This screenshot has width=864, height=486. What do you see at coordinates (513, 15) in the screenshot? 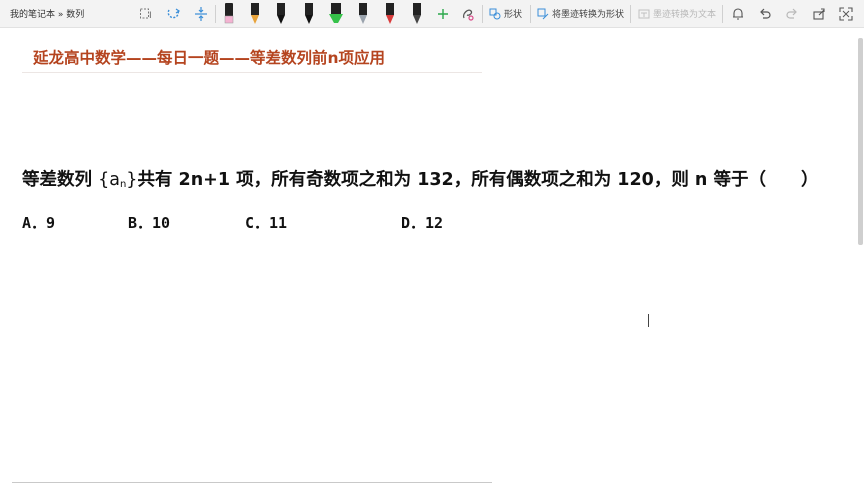
I see `shapes-label: 形状` at bounding box center [513, 15].